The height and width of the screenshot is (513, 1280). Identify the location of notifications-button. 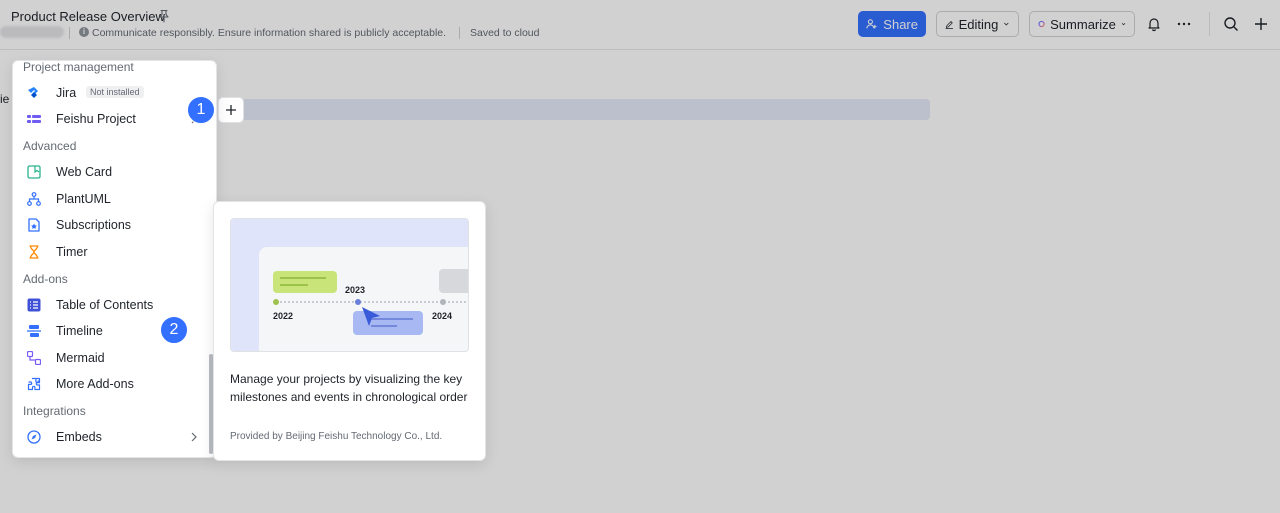
(1154, 24).